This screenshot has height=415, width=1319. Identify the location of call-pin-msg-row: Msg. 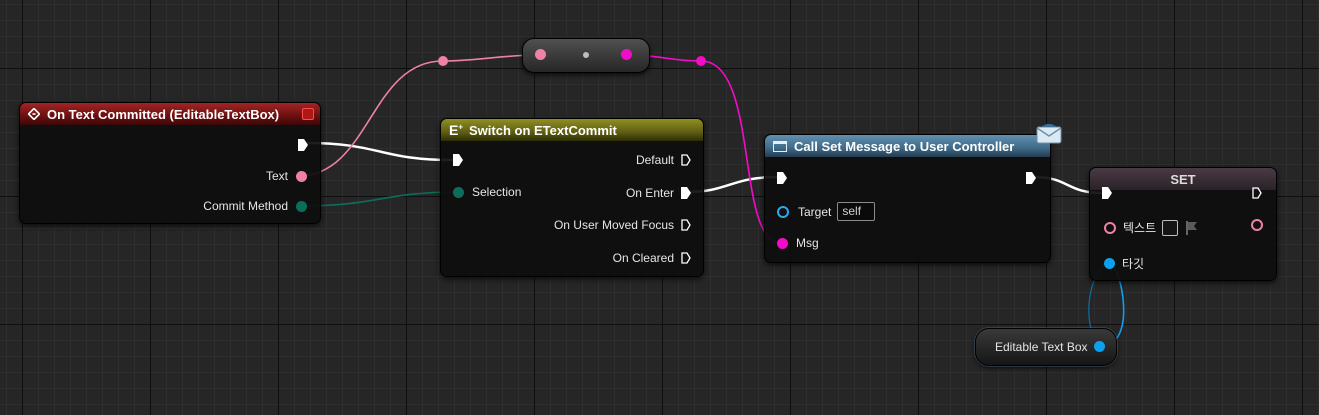
(798, 243).